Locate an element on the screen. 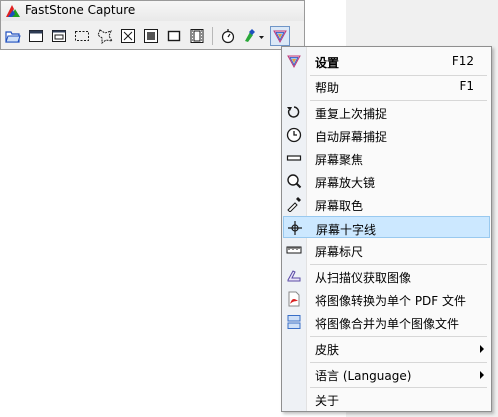 This screenshot has height=417, width=498. menu-item-screen-focus: 屏幕聚焦 is located at coordinates (386, 158).